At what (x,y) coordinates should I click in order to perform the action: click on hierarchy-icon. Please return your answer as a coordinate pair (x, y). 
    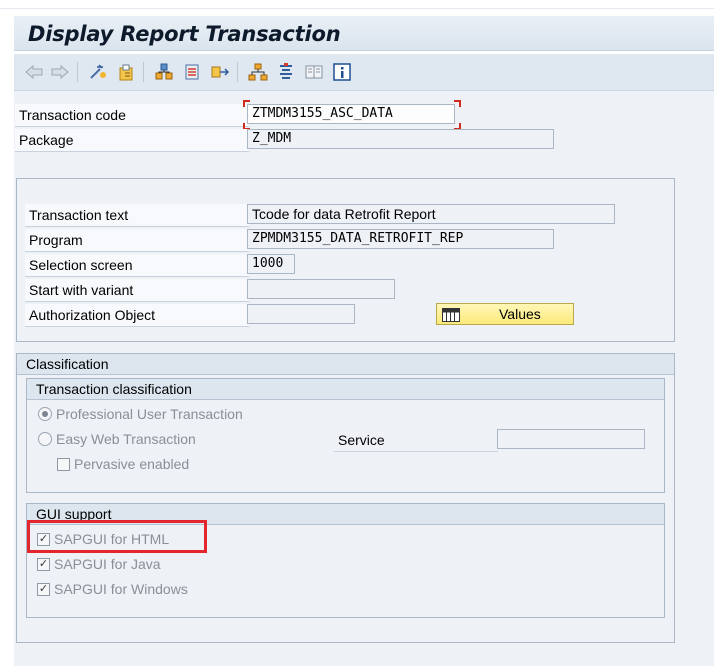
    Looking at the image, I should click on (258, 72).